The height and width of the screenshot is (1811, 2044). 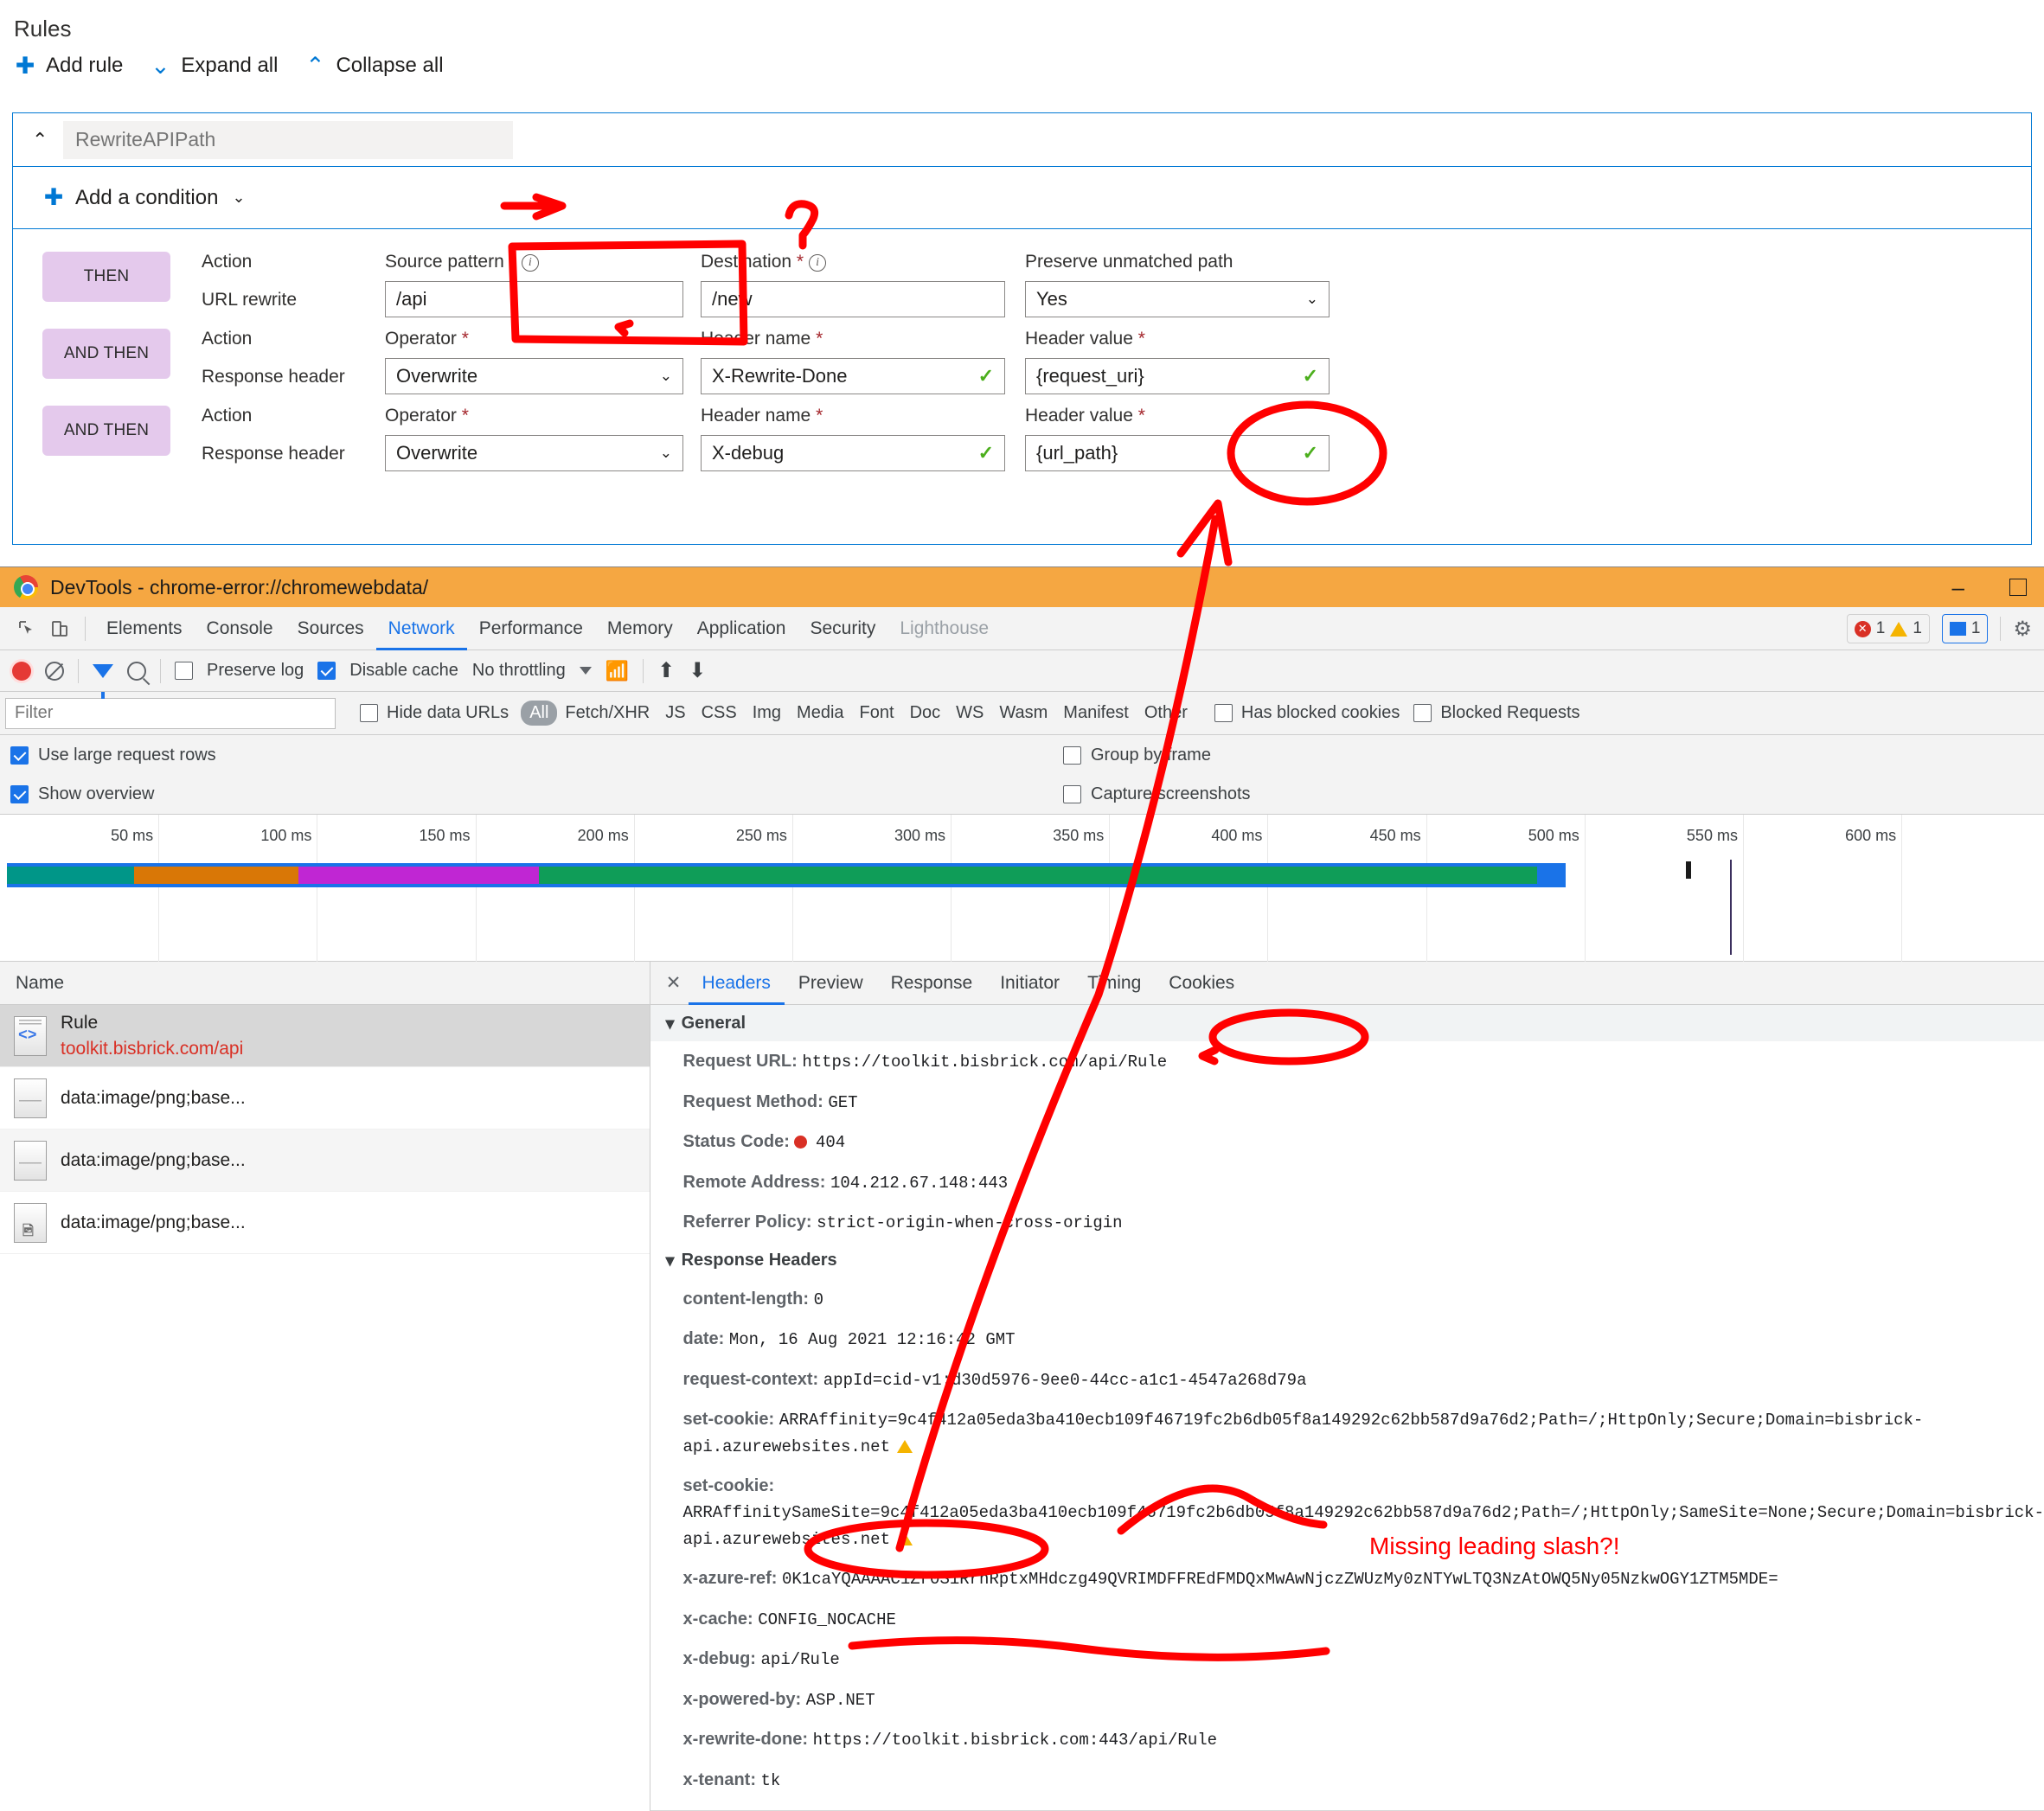 I want to click on record-button, so click(x=21, y=671).